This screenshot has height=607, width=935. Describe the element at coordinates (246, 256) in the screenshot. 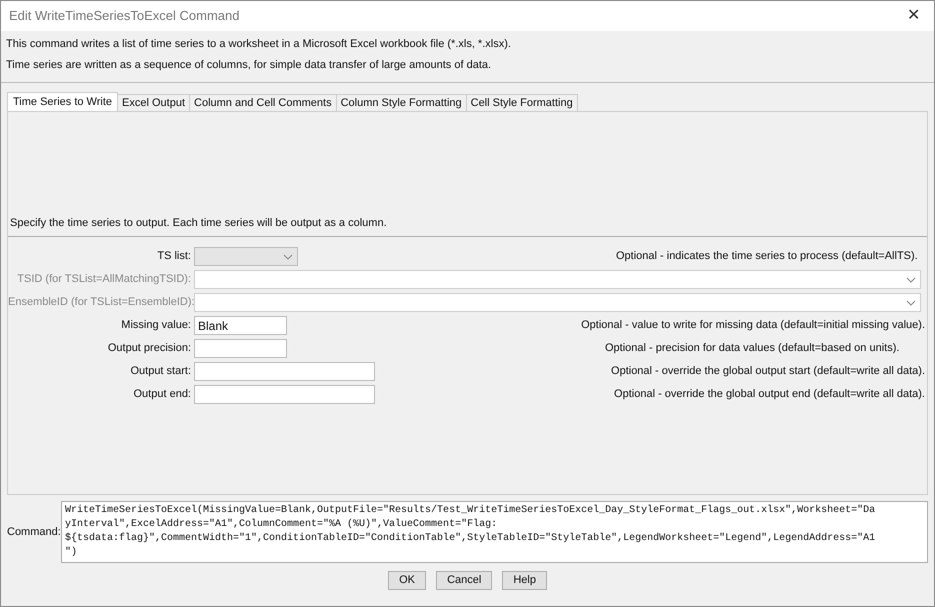

I see `dropdown` at that location.